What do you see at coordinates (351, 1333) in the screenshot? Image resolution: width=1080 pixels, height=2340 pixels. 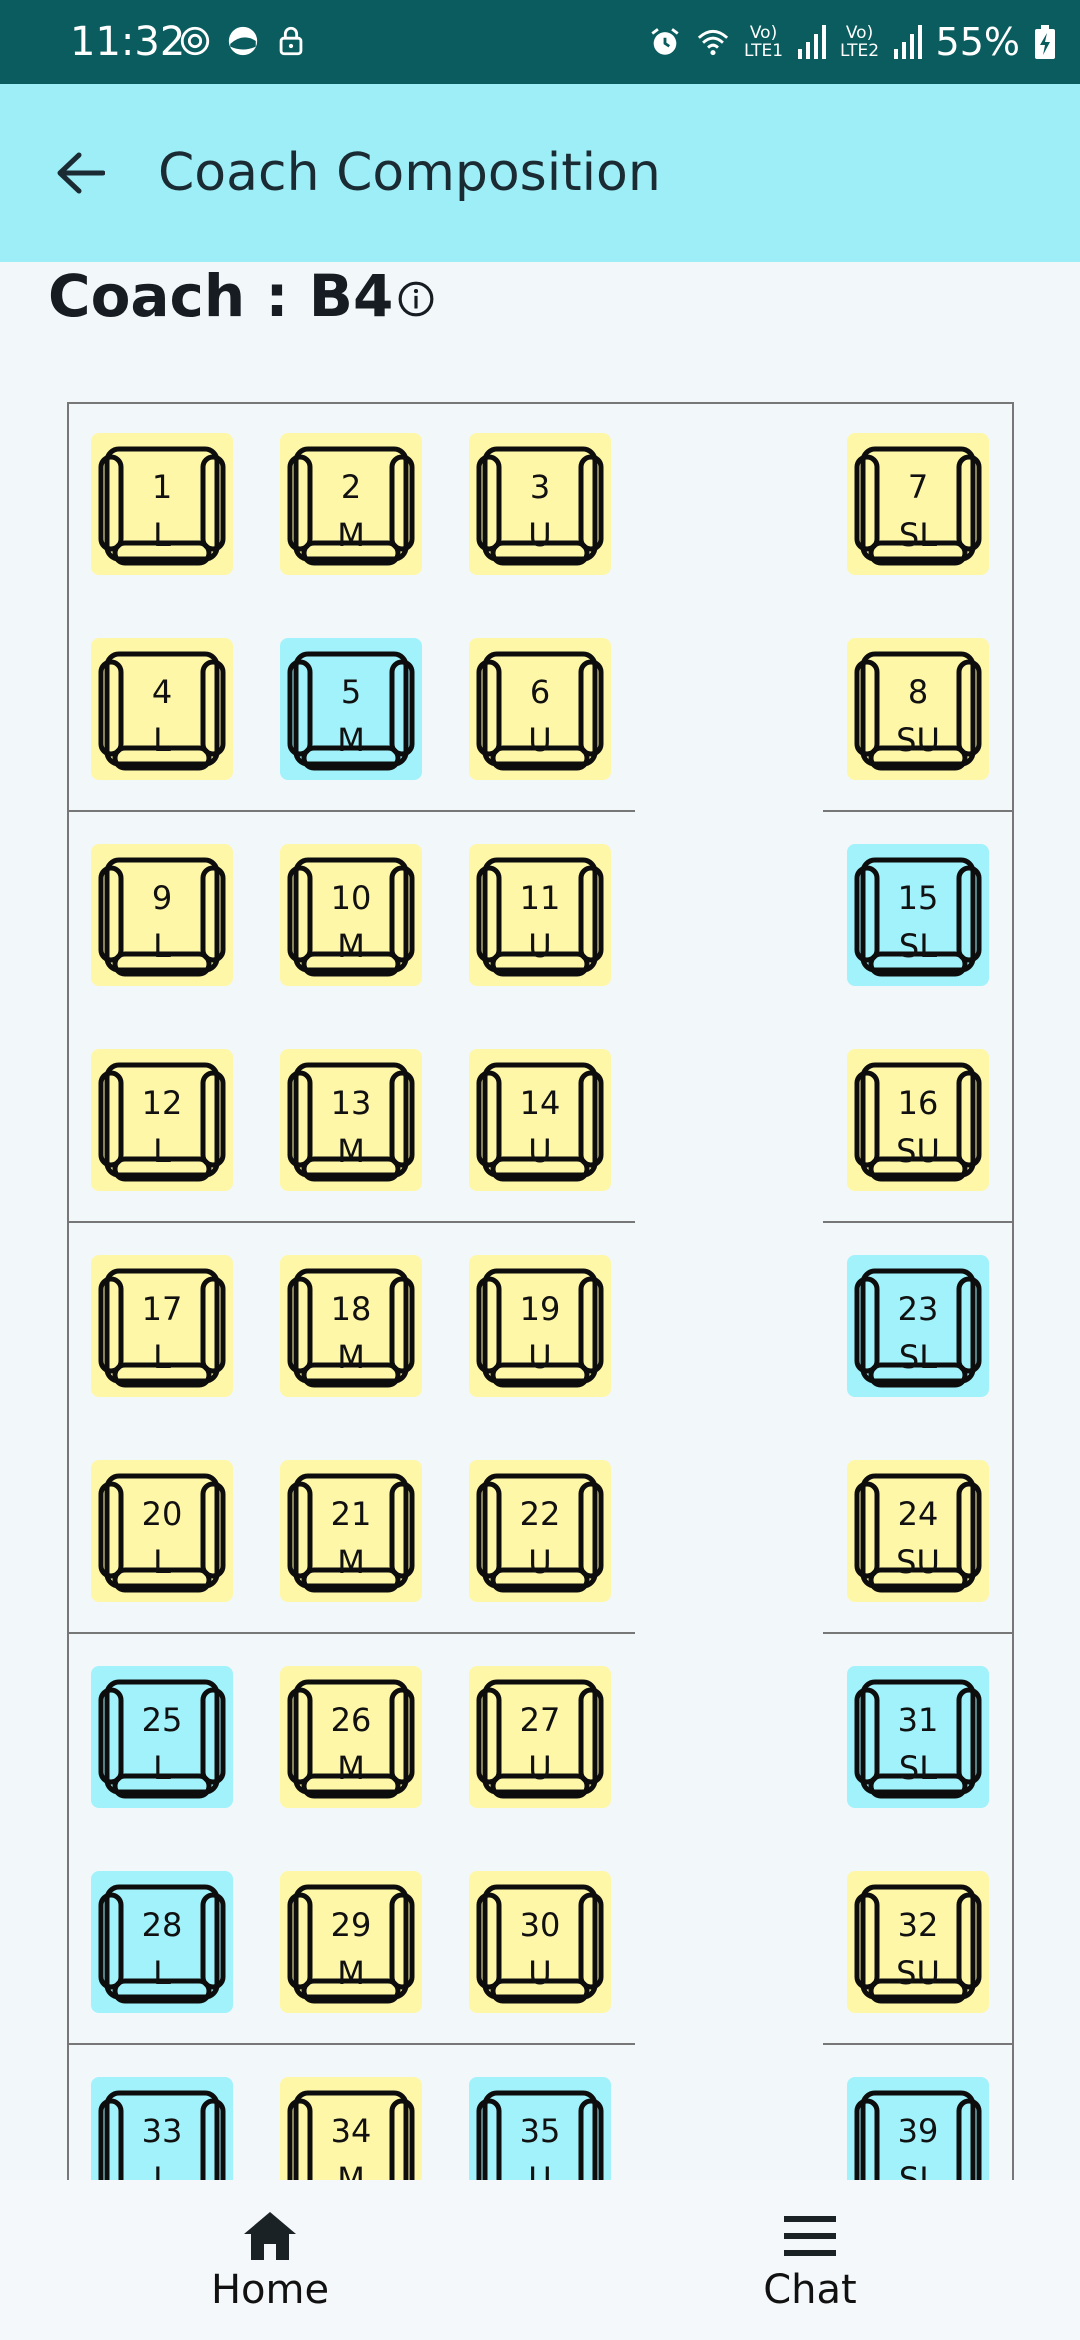 I see `berth-label: 18 M` at bounding box center [351, 1333].